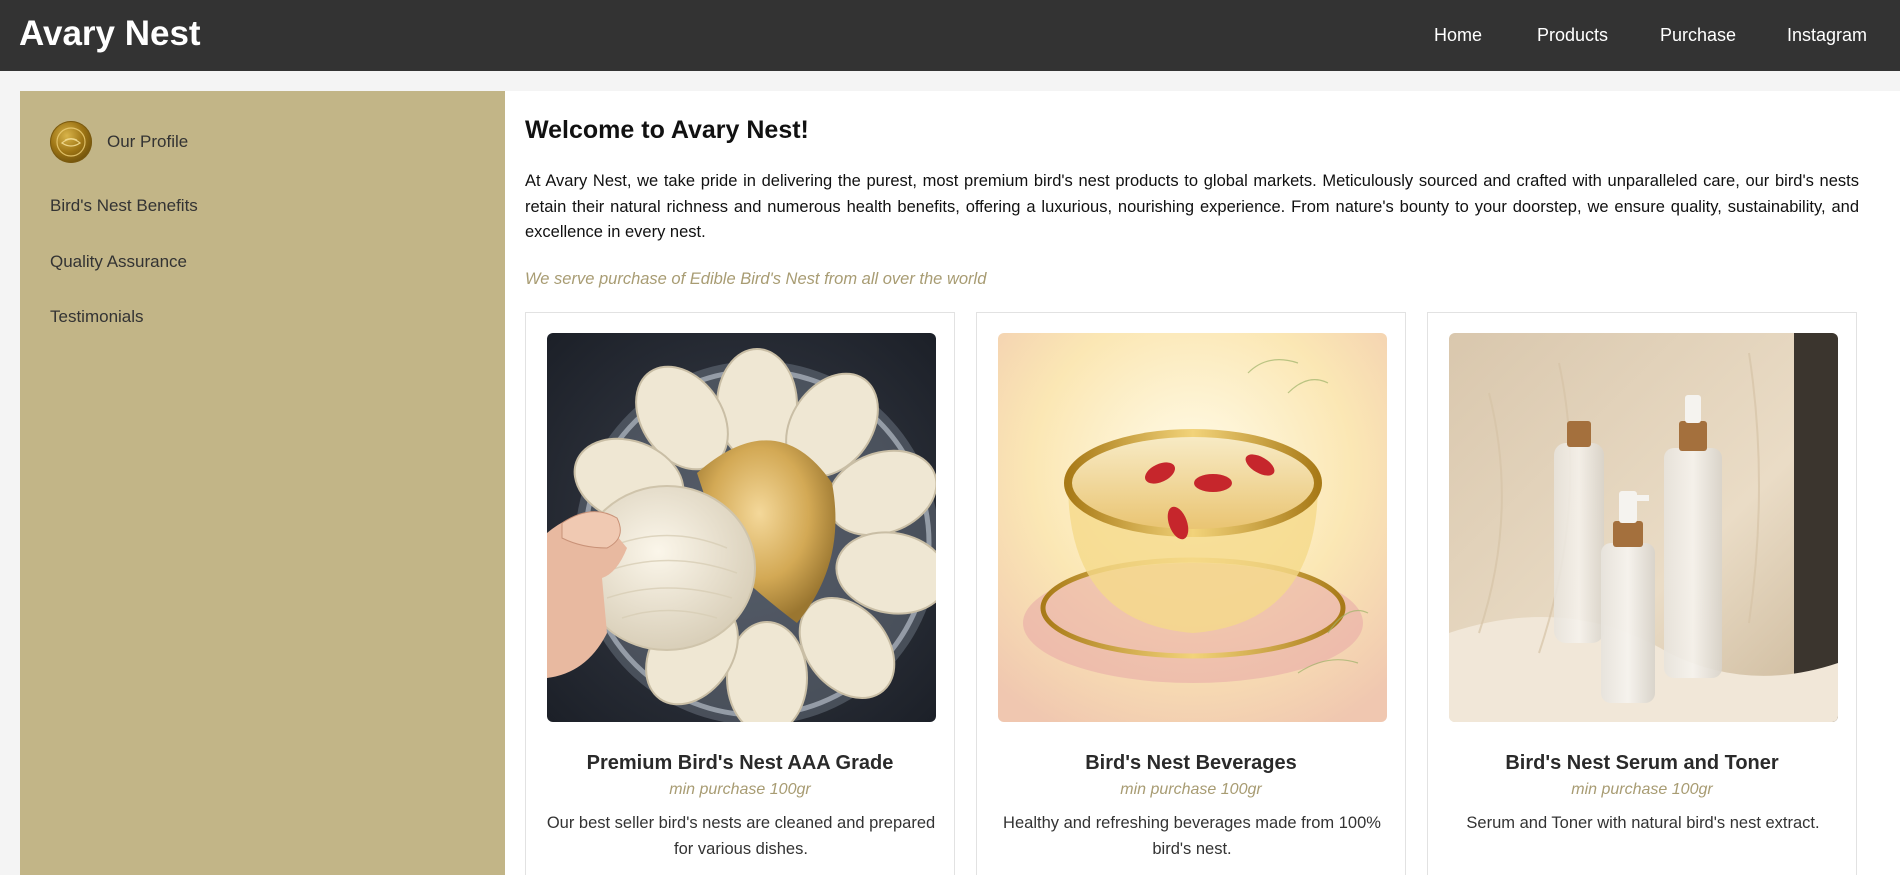 The width and height of the screenshot is (1900, 875). I want to click on product-title: Premium Bird's Nest AAA Grade, so click(740, 763).